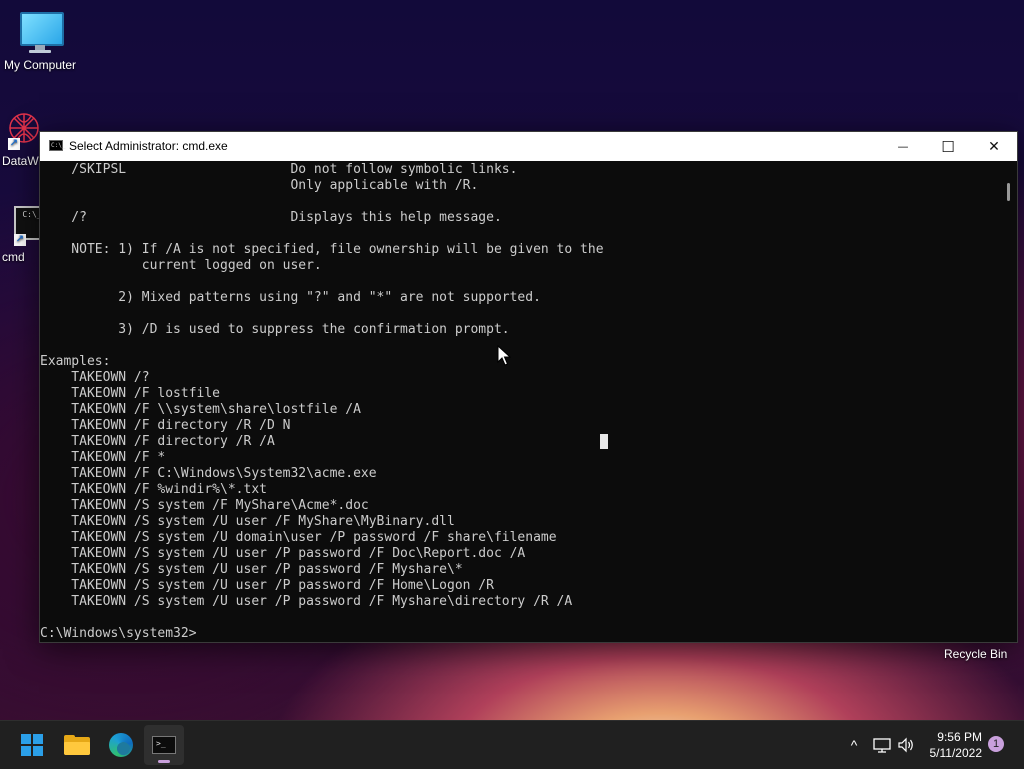 This screenshot has width=1024, height=769. Describe the element at coordinates (57, 145) in the screenshot. I see `cmd-window-icon: C:\_` at that location.